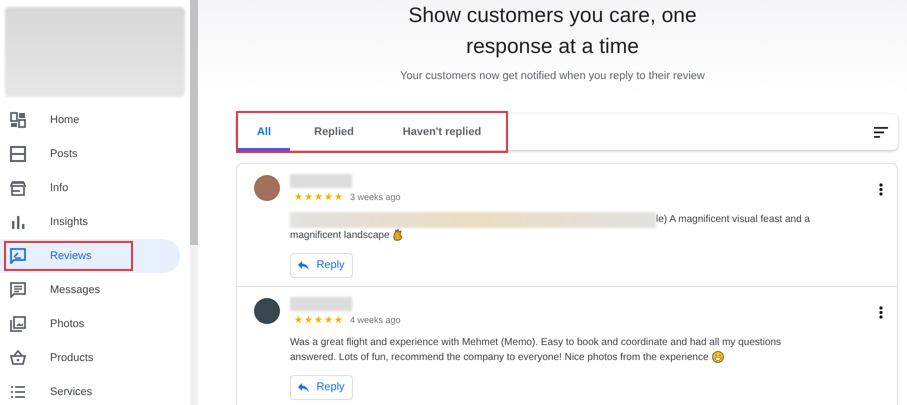  Describe the element at coordinates (18, 256) in the screenshot. I see `review-icon` at that location.